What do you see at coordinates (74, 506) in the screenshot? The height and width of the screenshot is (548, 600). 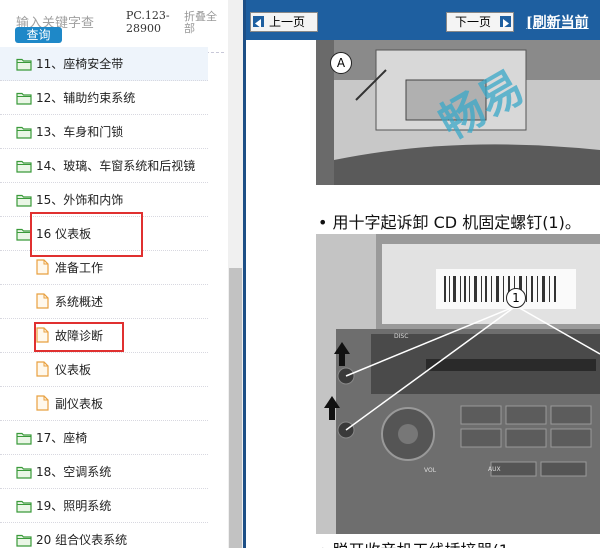 I see `tree-item-label: 19、照明系统` at bounding box center [74, 506].